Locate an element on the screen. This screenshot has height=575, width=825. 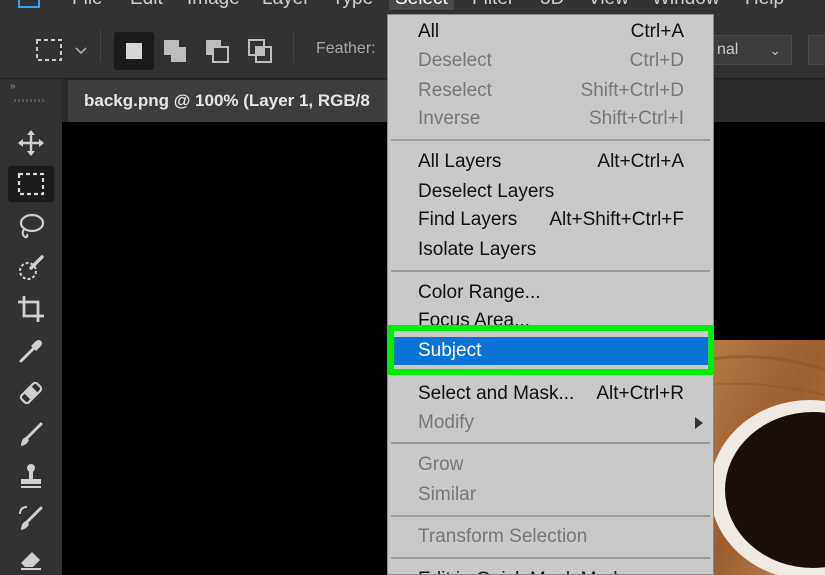
move-icon is located at coordinates (31, 143).